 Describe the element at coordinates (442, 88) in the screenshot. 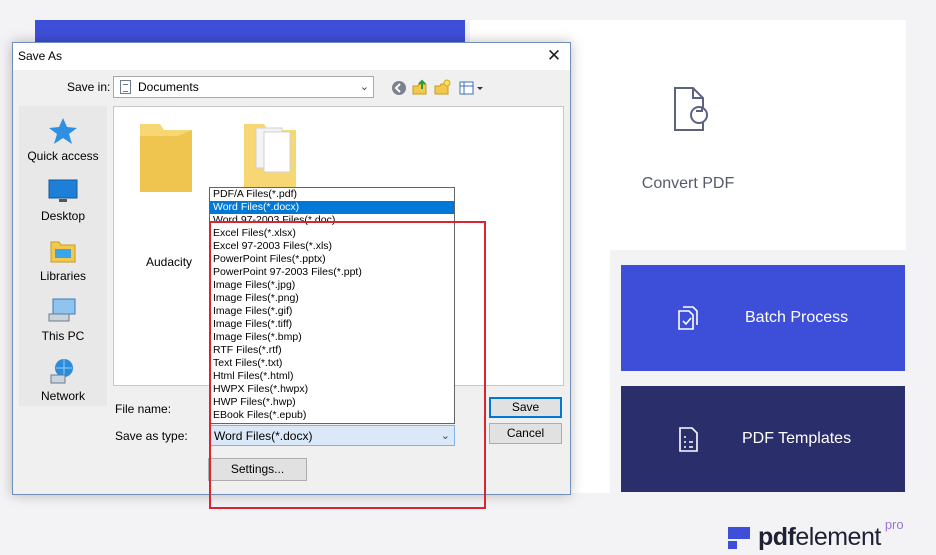

I see `new-folder-icon` at that location.